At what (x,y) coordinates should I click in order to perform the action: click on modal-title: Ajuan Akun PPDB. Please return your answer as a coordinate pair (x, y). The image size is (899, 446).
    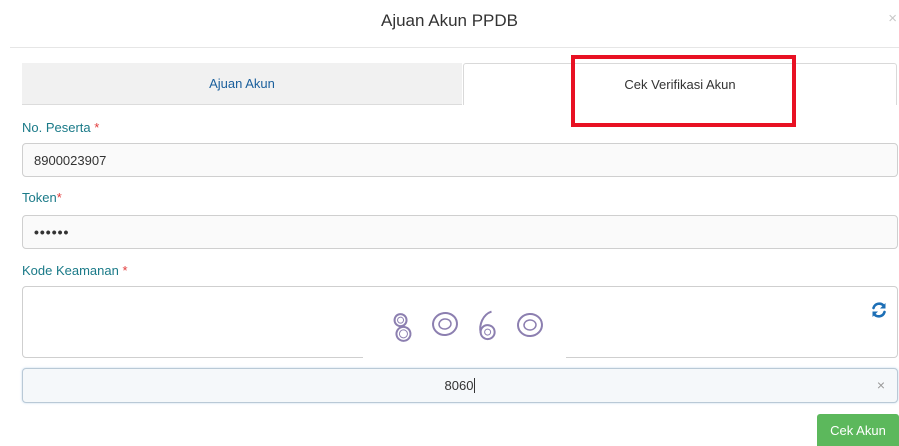
    Looking at the image, I should click on (449, 20).